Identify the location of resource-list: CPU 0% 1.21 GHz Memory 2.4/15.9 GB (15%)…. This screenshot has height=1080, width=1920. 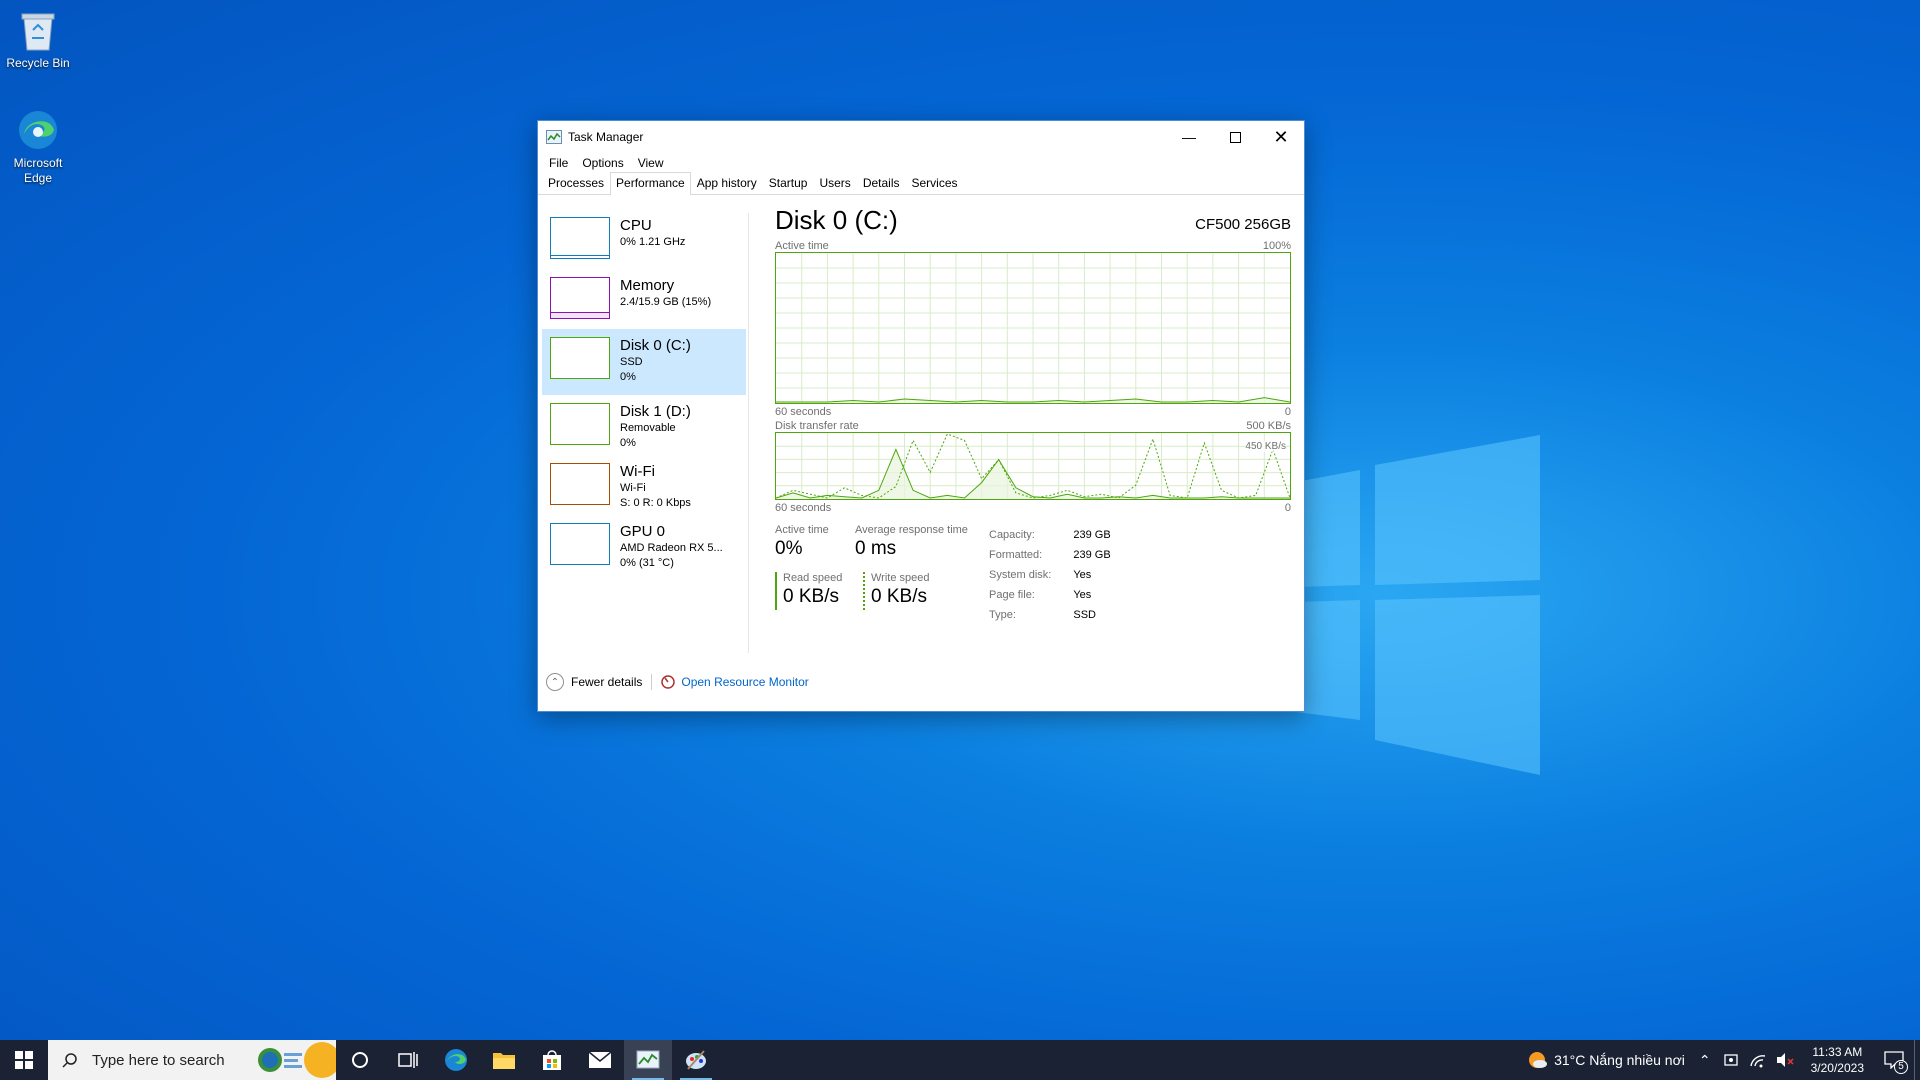
(644, 392).